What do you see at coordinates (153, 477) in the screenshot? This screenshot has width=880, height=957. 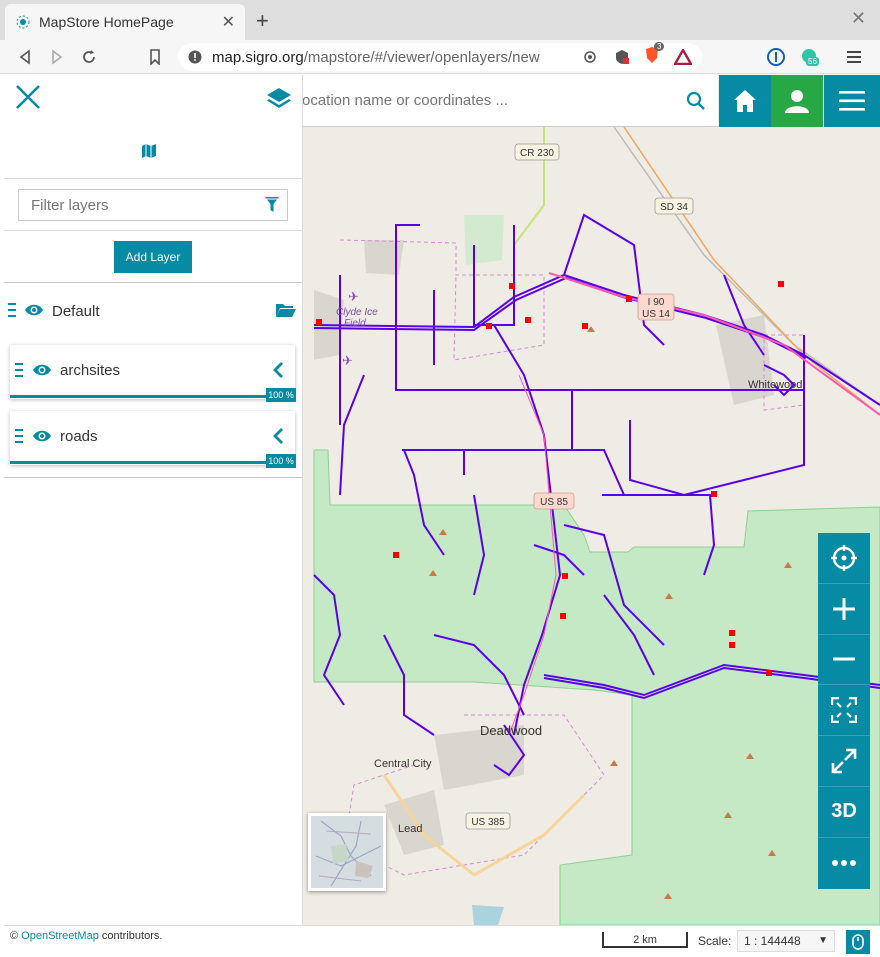 I see `panel-divider` at bounding box center [153, 477].